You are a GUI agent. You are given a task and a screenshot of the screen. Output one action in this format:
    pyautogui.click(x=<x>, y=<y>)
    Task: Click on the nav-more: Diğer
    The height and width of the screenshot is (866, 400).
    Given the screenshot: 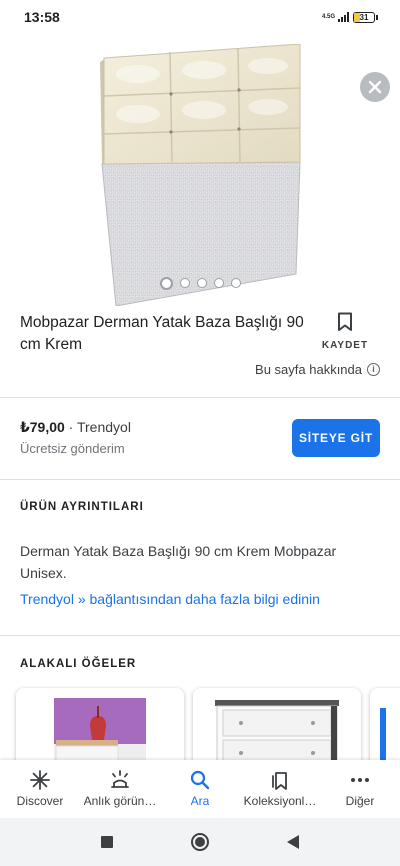 What is the action you would take?
    pyautogui.click(x=360, y=789)
    